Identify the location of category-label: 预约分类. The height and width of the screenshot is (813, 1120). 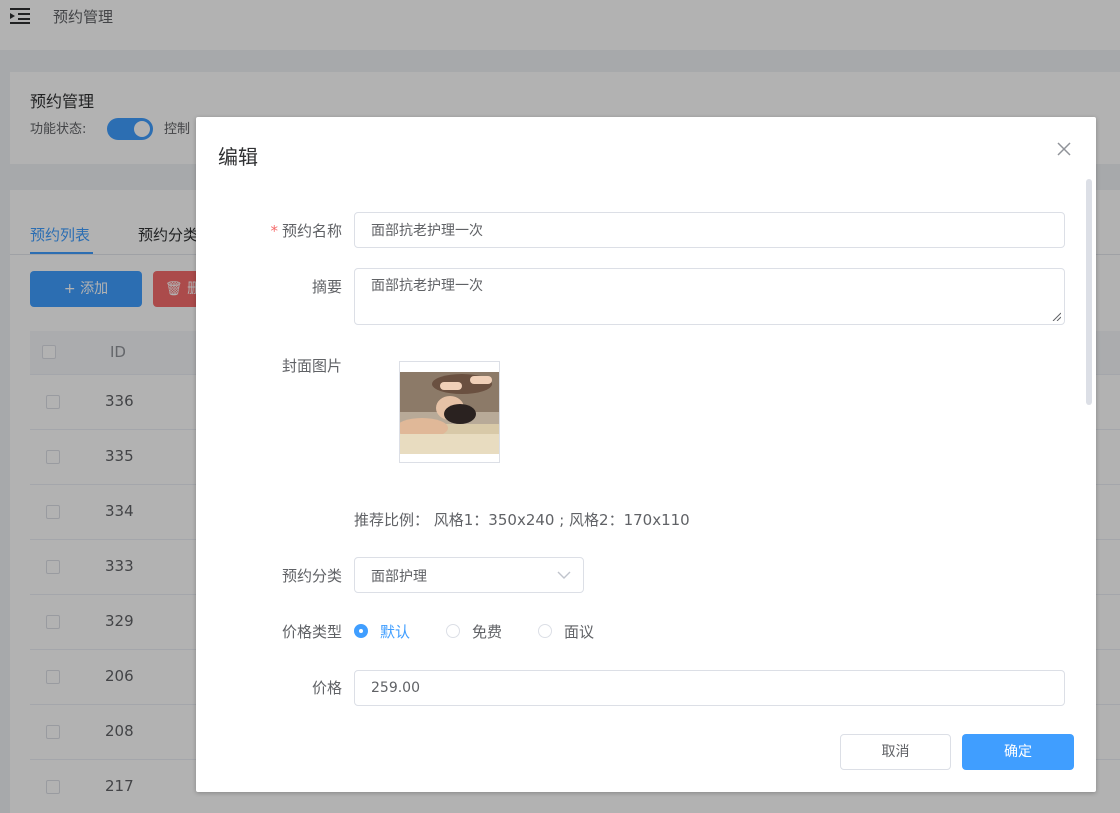
(311, 576).